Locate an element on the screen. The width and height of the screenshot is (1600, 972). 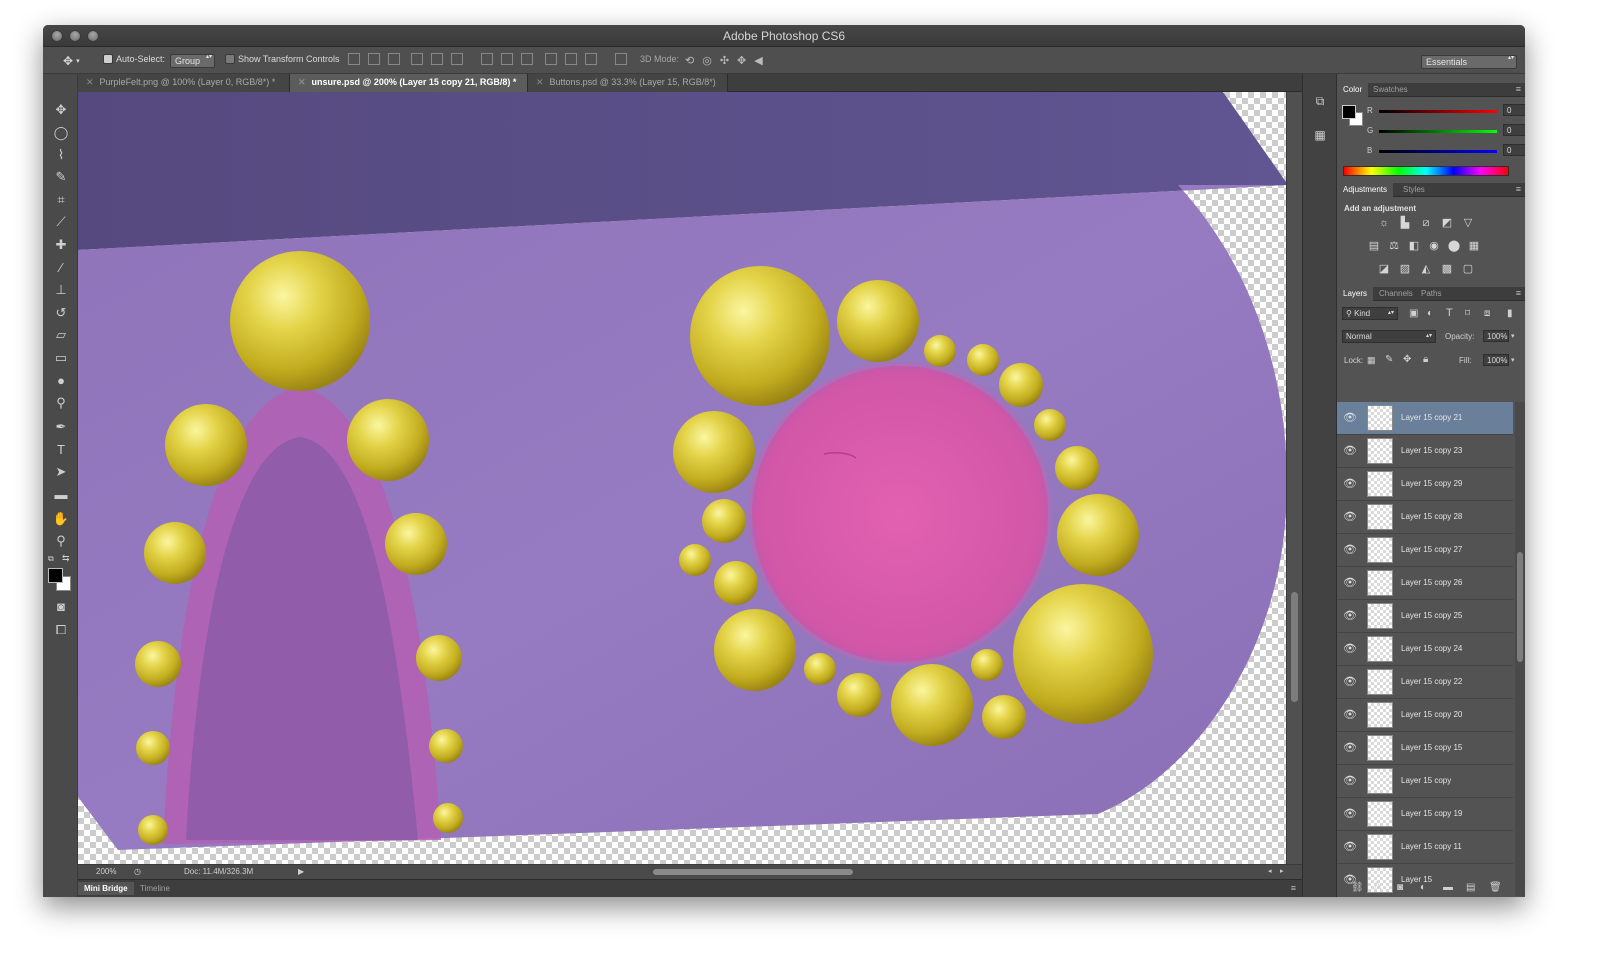
lock-all-icon: 🔒︎ is located at coordinates (1425, 359).